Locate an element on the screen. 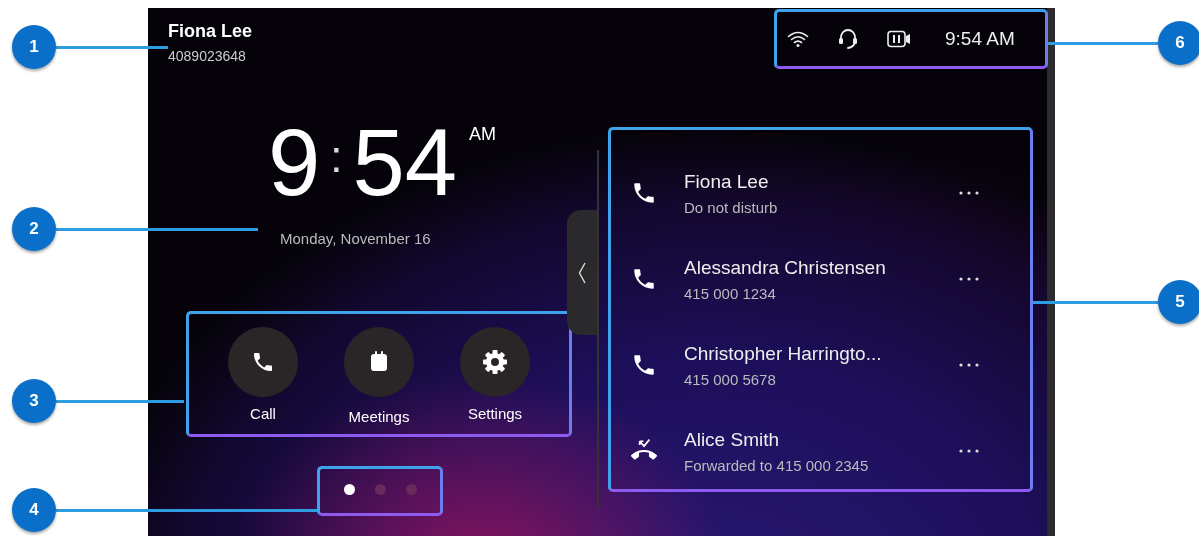  calendar-icon is located at coordinates (379, 362).